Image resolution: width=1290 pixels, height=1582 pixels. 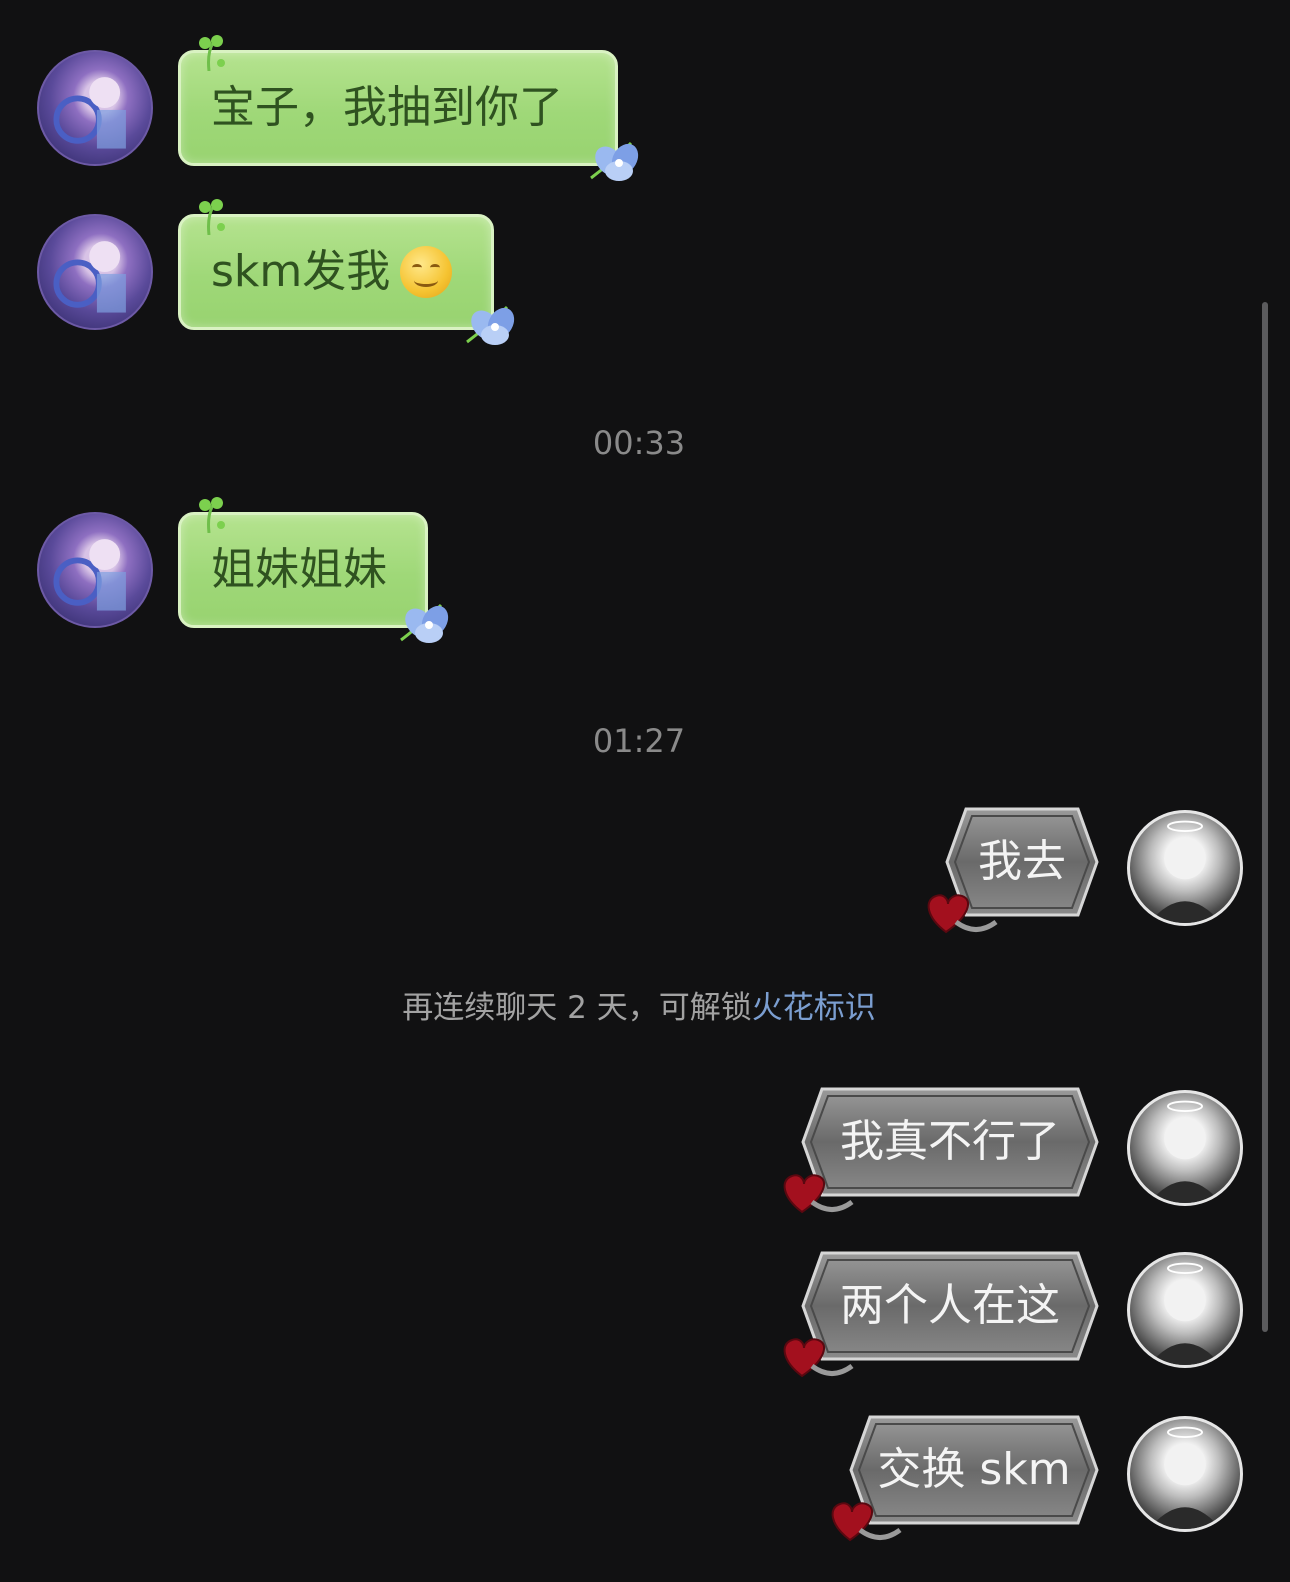 I want to click on grinning-emoji-icon, so click(x=426, y=272).